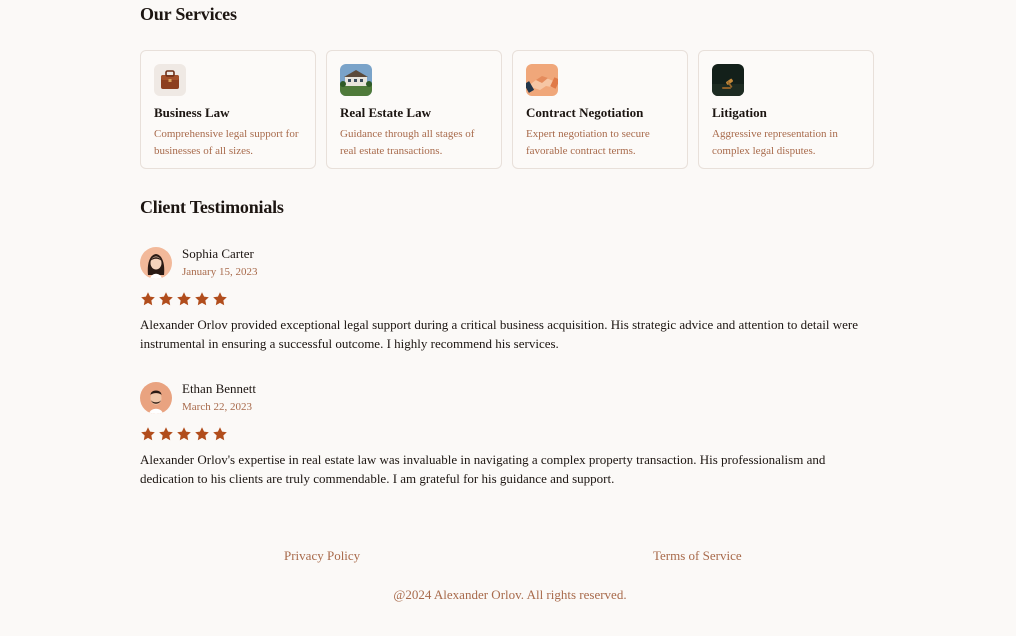  Describe the element at coordinates (510, 398) in the screenshot. I see `reviewer-info: Ethan Bennett March 22, 2023` at that location.